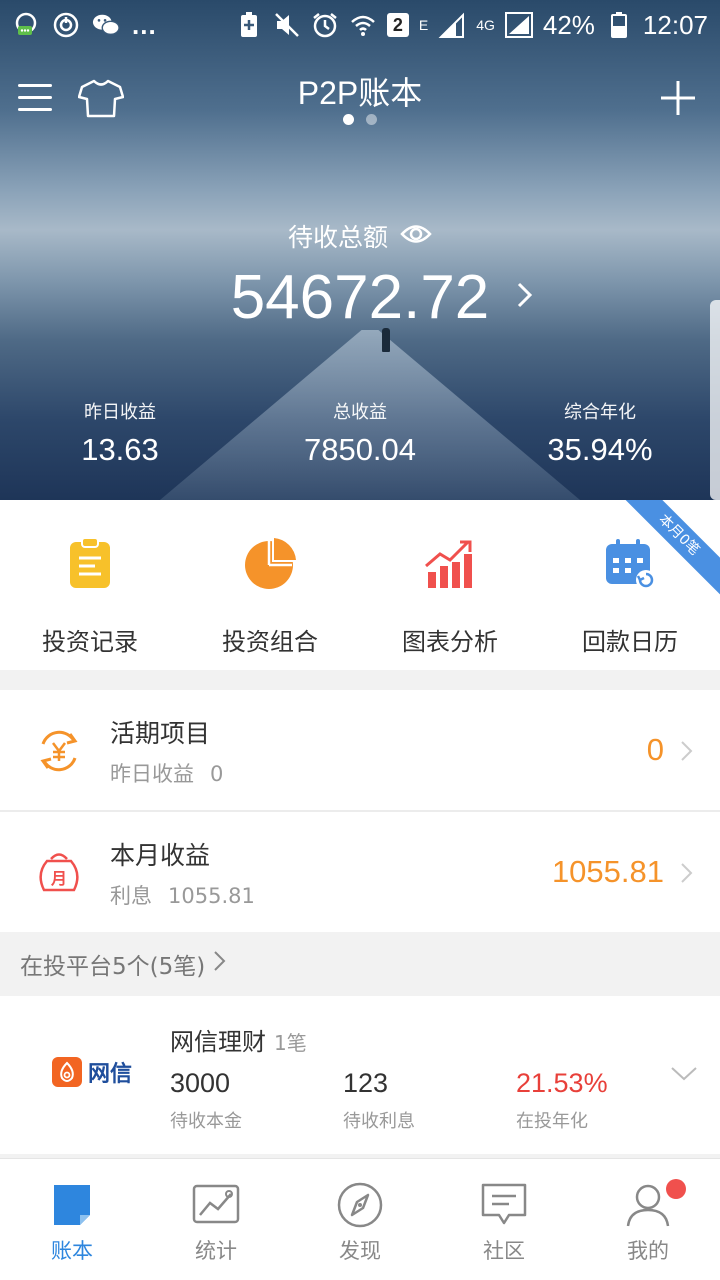  Describe the element at coordinates (379, 1121) in the screenshot. I see `pending-interest-label: 待收利息` at that location.